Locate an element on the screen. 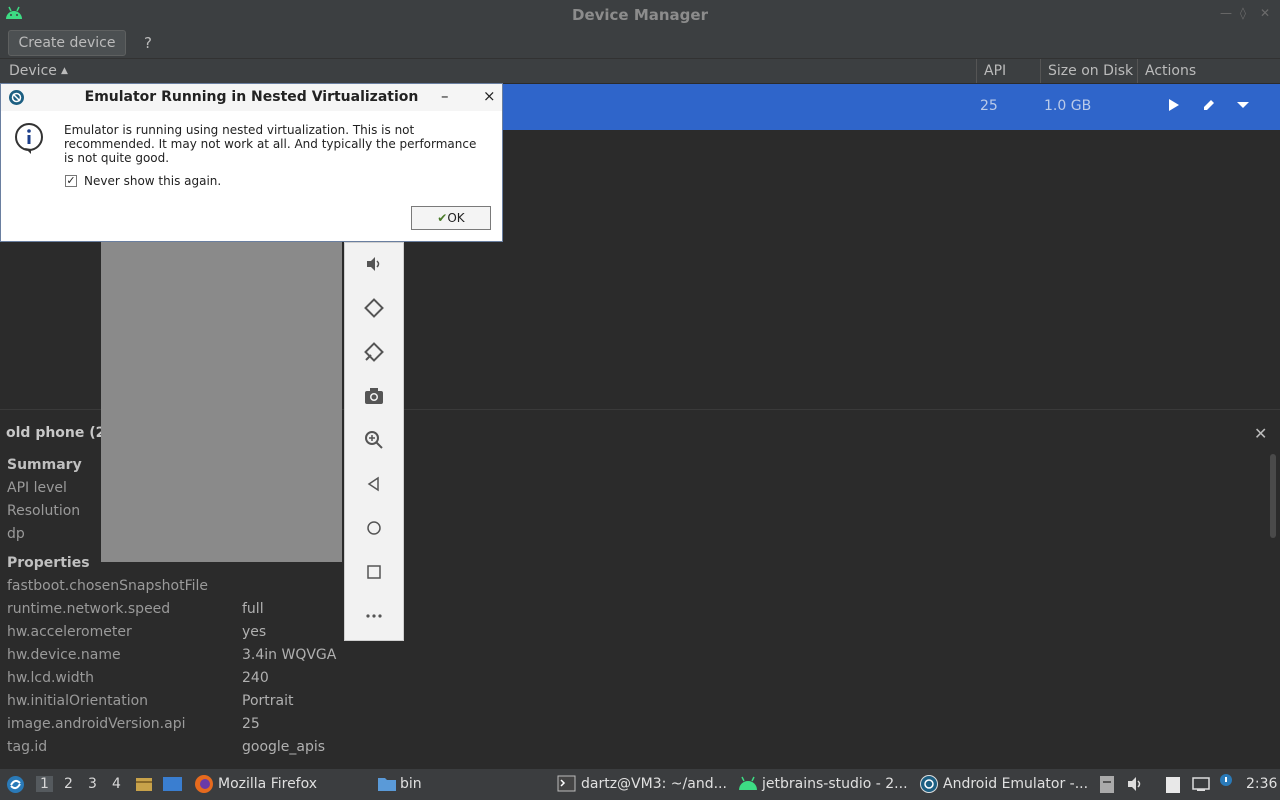 Image resolution: width=1280 pixels, height=800 pixels. column-api: API is located at coordinates (995, 71).